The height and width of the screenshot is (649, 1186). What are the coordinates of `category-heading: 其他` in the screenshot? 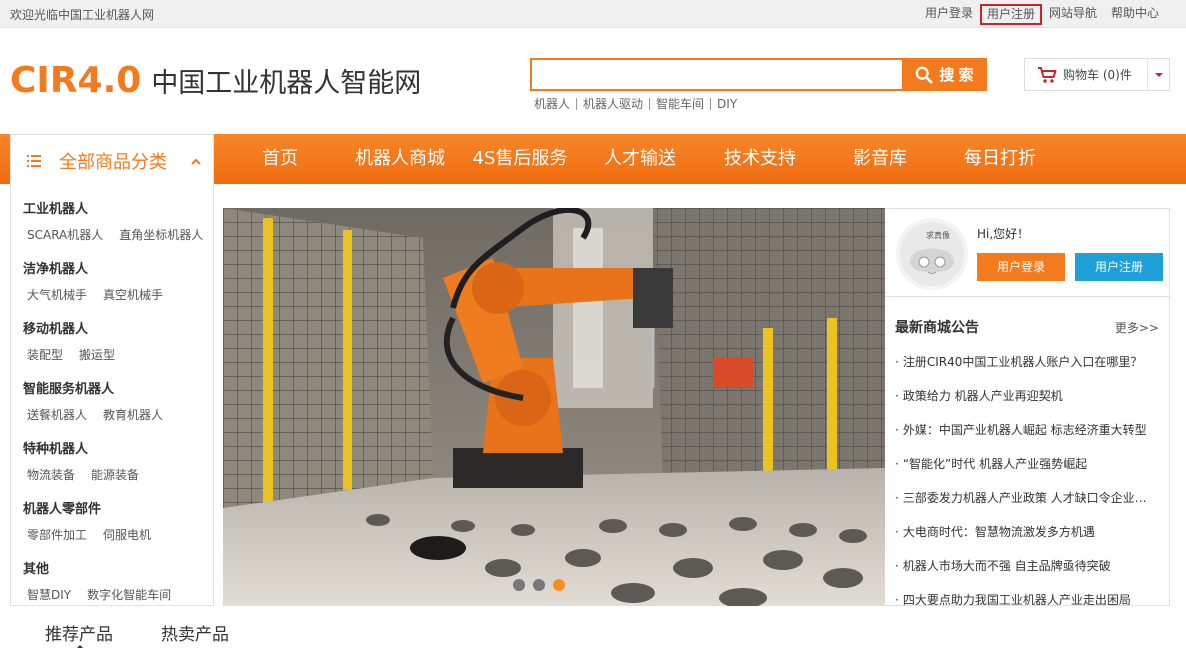 It's located at (97, 567).